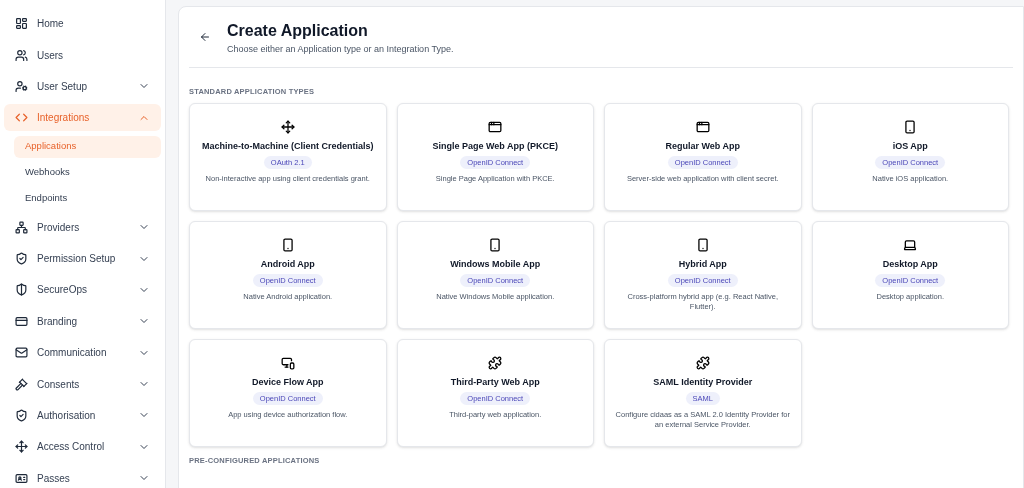 This screenshot has width=1024, height=488. What do you see at coordinates (495, 263) in the screenshot?
I see `card-title: Windows Mobile App` at bounding box center [495, 263].